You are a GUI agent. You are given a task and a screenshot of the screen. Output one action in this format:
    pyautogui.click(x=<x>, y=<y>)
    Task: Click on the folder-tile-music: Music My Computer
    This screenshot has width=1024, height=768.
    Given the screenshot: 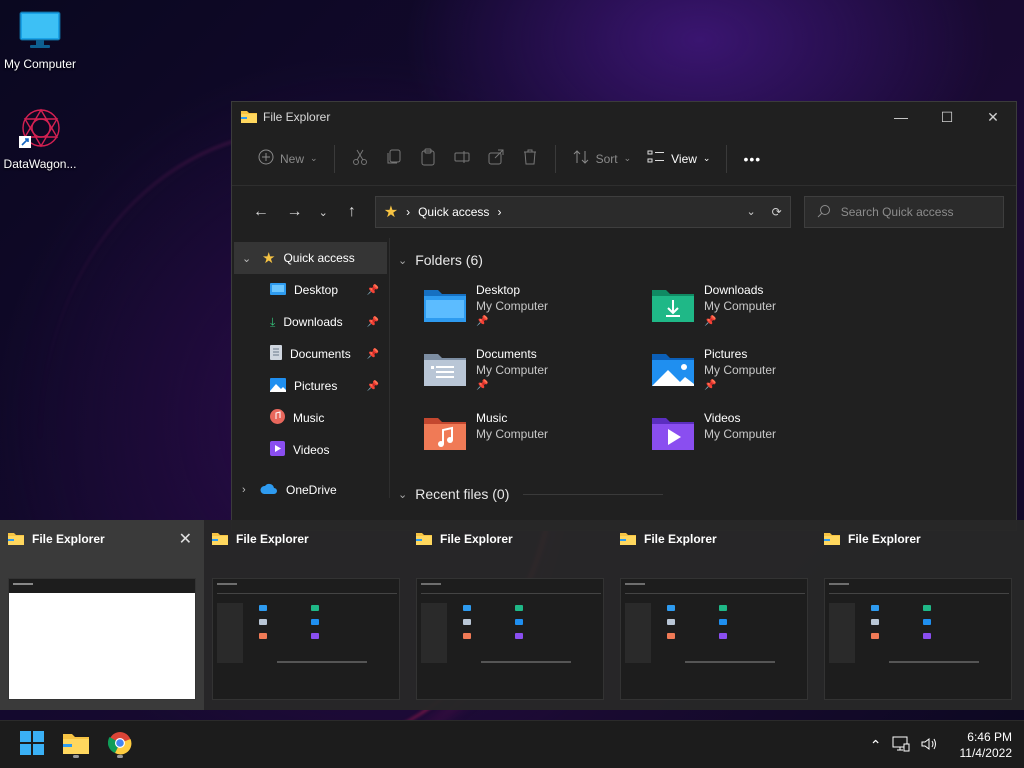 What is the action you would take?
    pyautogui.click(x=532, y=438)
    